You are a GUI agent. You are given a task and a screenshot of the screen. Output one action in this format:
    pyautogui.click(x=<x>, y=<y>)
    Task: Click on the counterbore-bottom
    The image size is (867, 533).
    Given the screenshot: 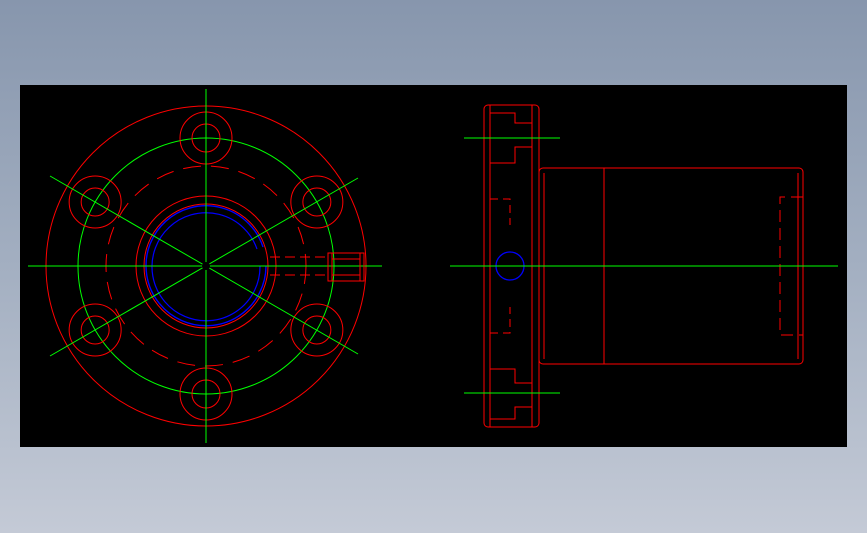 What is the action you would take?
    pyautogui.click(x=511, y=394)
    